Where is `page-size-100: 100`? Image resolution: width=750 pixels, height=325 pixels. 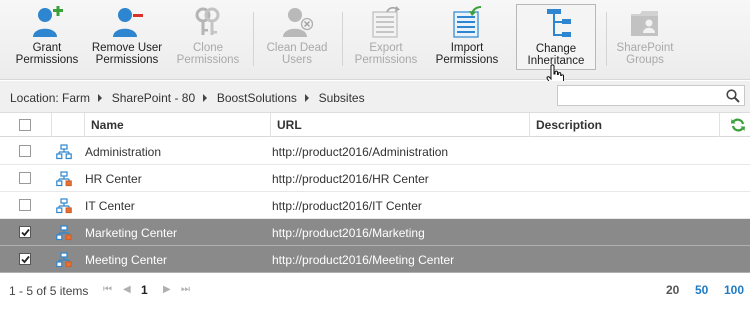
page-size-100: 100 is located at coordinates (734, 290).